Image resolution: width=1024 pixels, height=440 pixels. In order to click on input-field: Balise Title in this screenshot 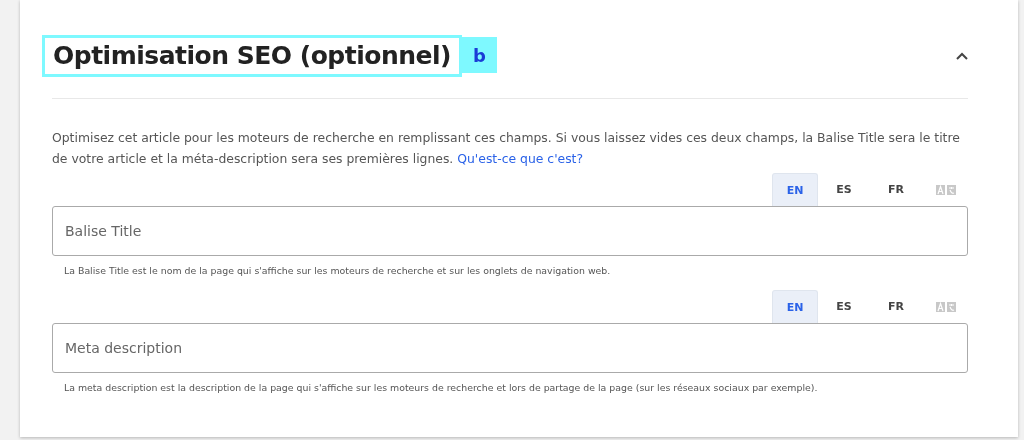, I will do `click(510, 231)`.